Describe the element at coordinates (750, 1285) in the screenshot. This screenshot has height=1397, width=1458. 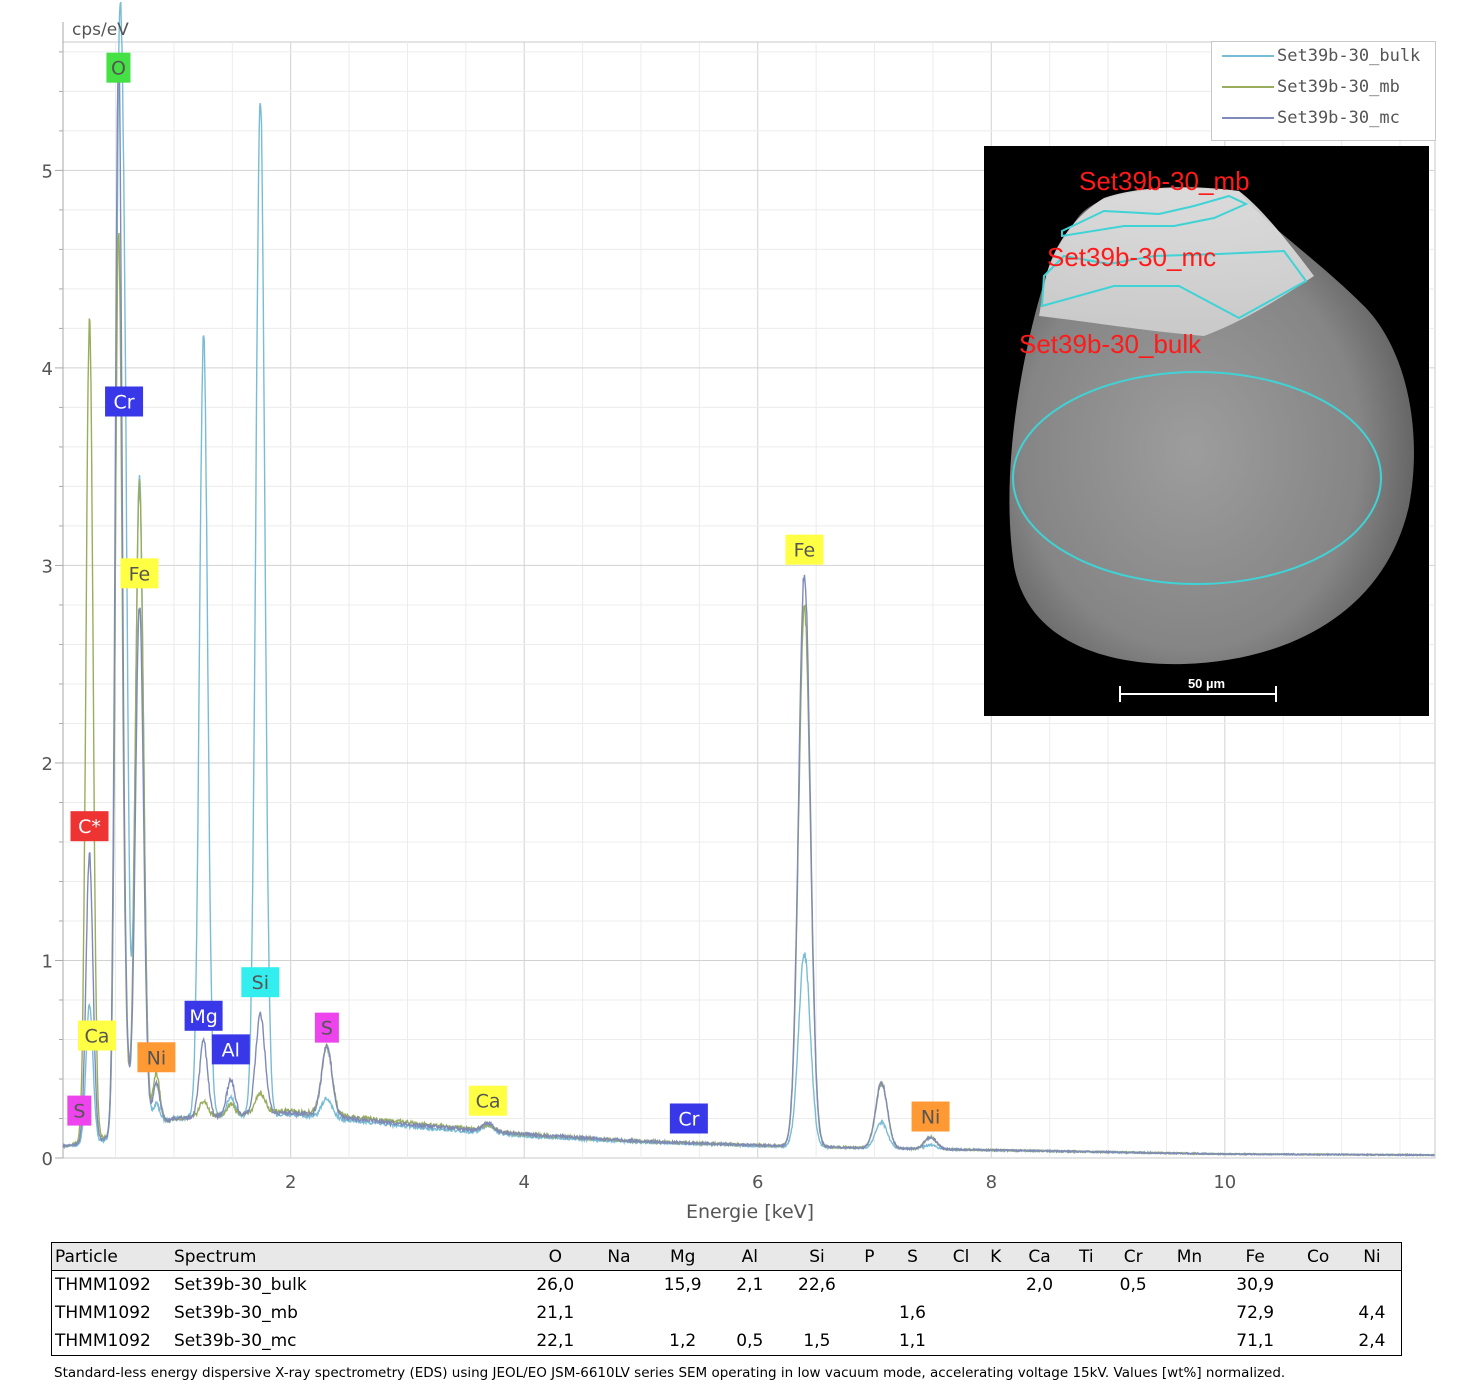
I see `table-cell: 2,1` at that location.